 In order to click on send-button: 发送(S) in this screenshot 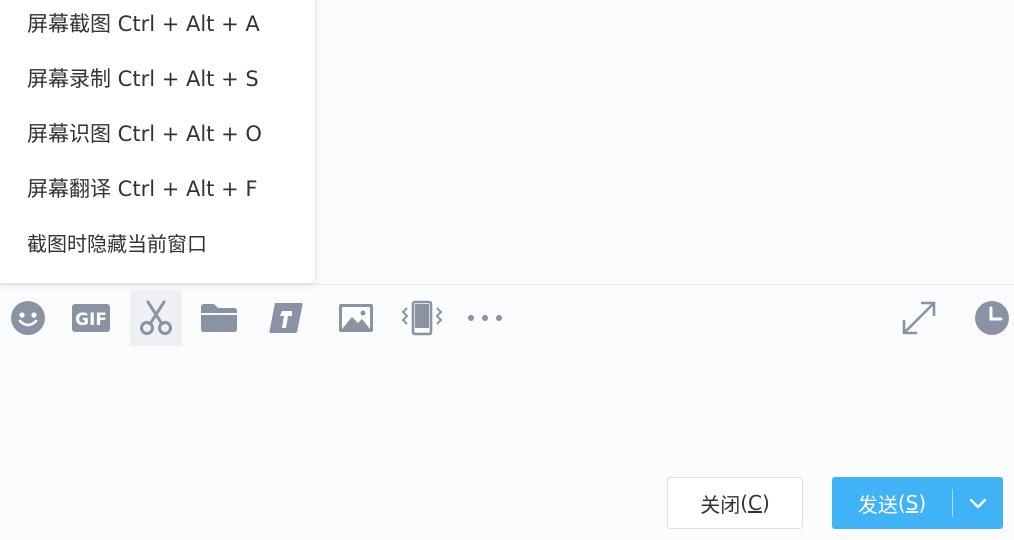, I will do `click(892, 503)`.